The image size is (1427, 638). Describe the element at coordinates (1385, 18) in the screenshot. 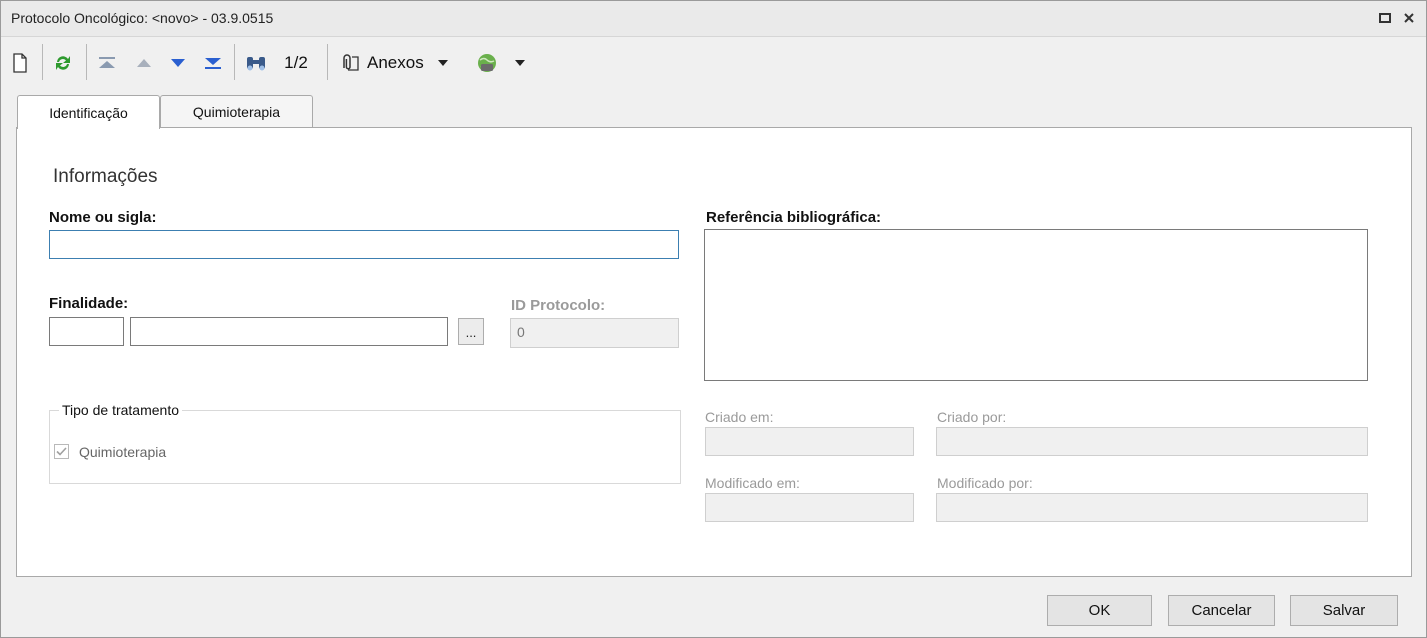

I see `maximize-icon` at that location.